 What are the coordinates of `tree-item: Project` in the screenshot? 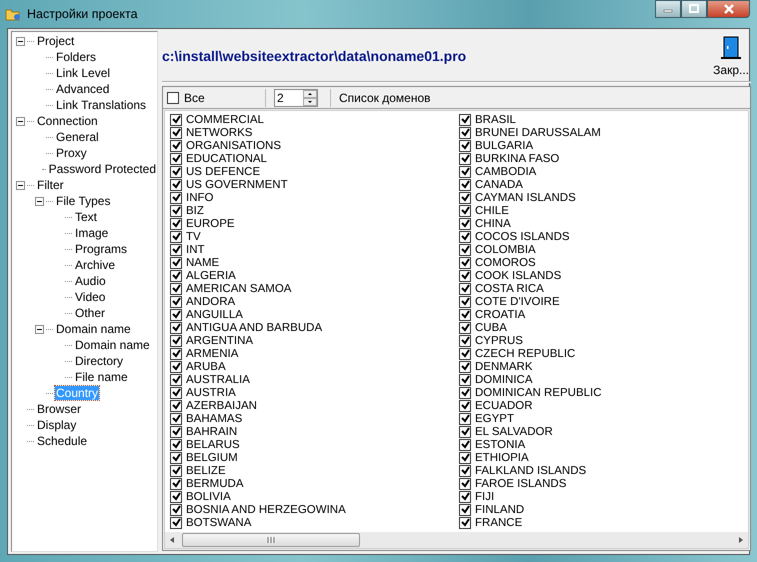 It's located at (56, 41).